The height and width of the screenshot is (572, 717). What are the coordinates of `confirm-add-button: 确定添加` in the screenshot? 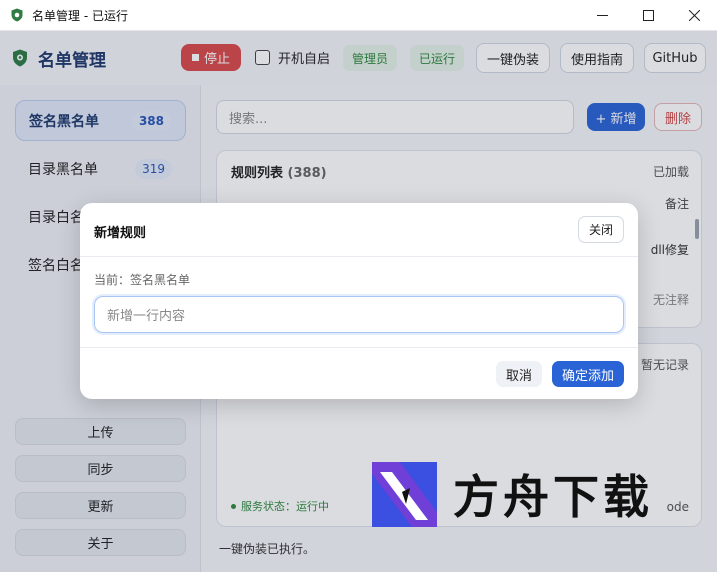 It's located at (588, 374).